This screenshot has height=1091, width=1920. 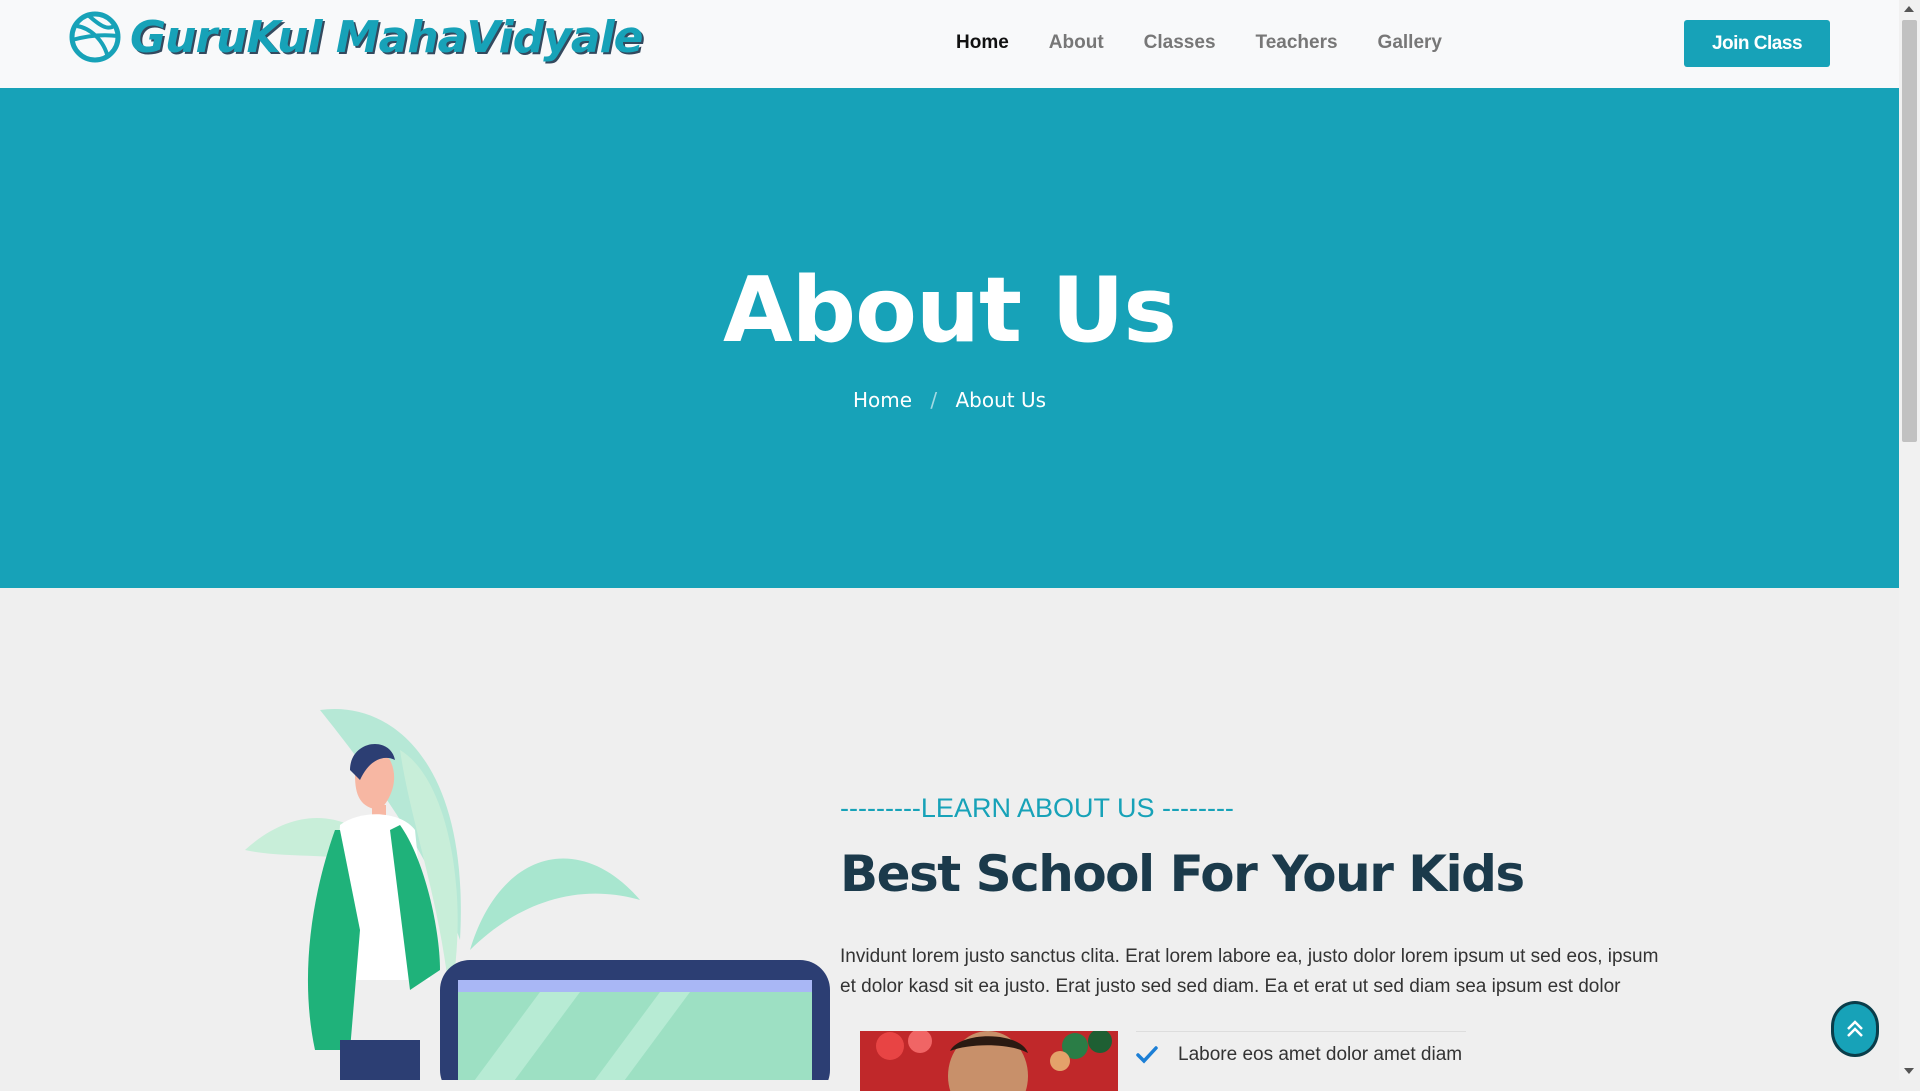 I want to click on breadcrumb: Home / About Us, so click(x=949, y=400).